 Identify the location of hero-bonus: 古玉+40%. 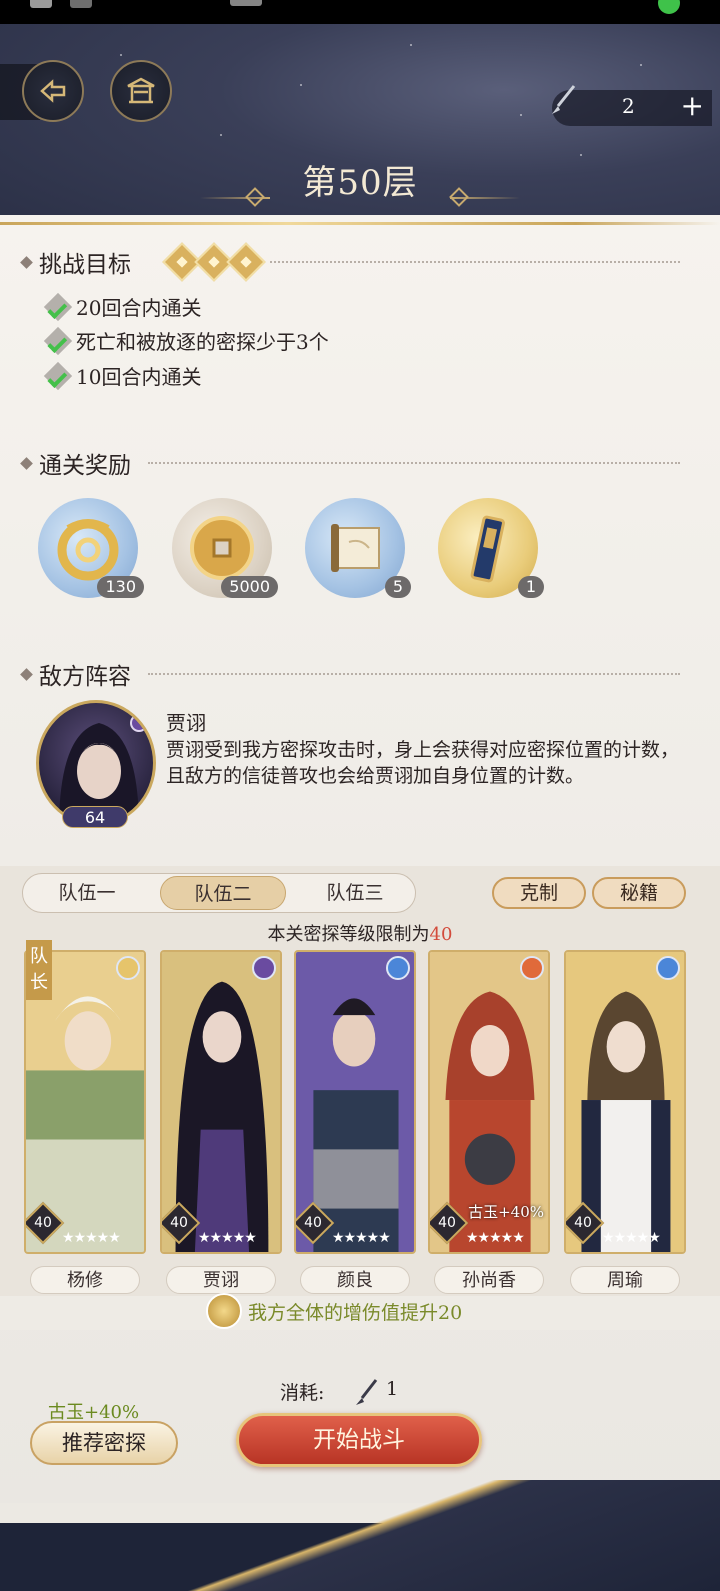
(506, 1212).